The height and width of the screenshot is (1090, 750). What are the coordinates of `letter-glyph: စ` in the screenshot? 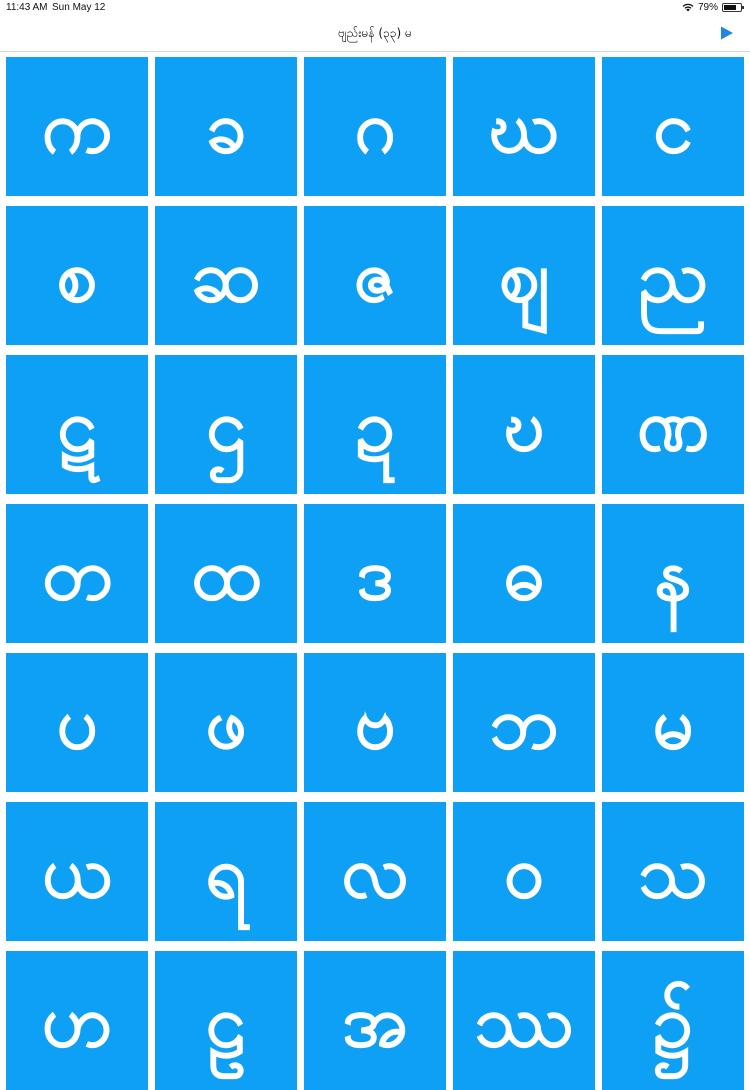 It's located at (77, 275).